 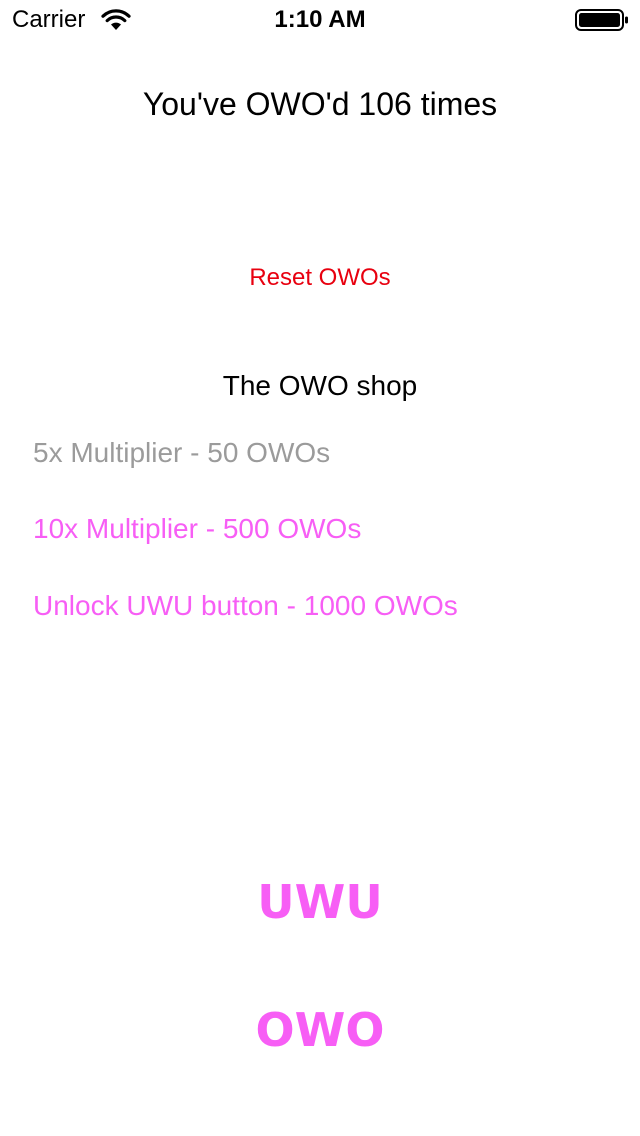 What do you see at coordinates (313, 453) in the screenshot?
I see `shop-item-5x-multiplier: 5x Multiplier - 50 OWOs` at bounding box center [313, 453].